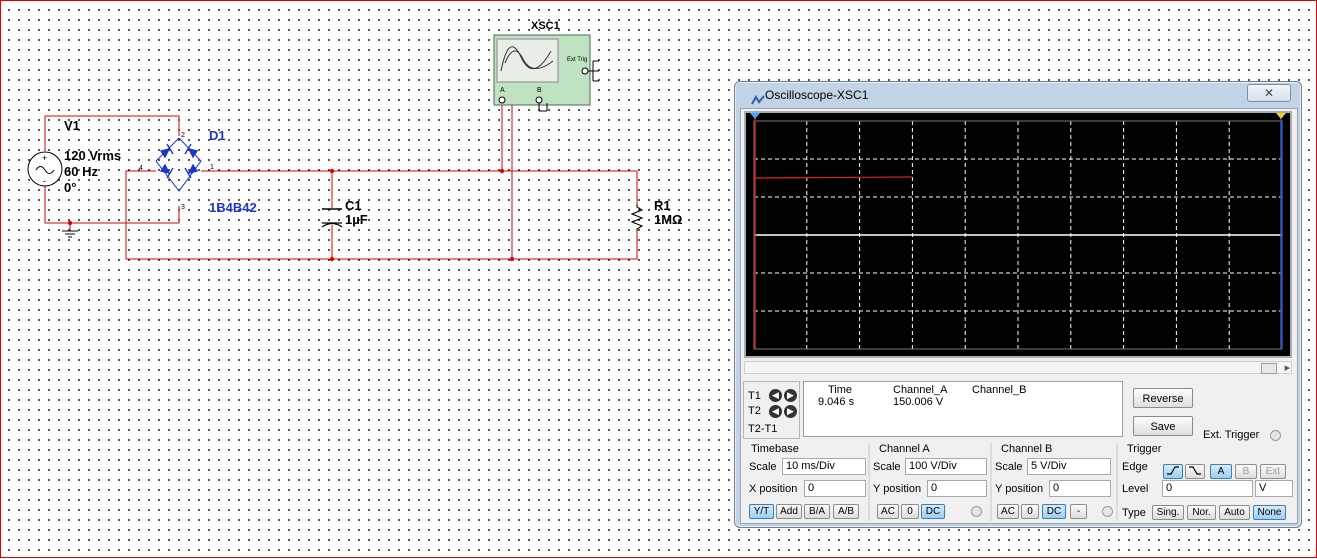 This screenshot has width=1317, height=559. What do you see at coordinates (918, 402) in the screenshot?
I see `readout-t1-channel-a: 150.006 V` at bounding box center [918, 402].